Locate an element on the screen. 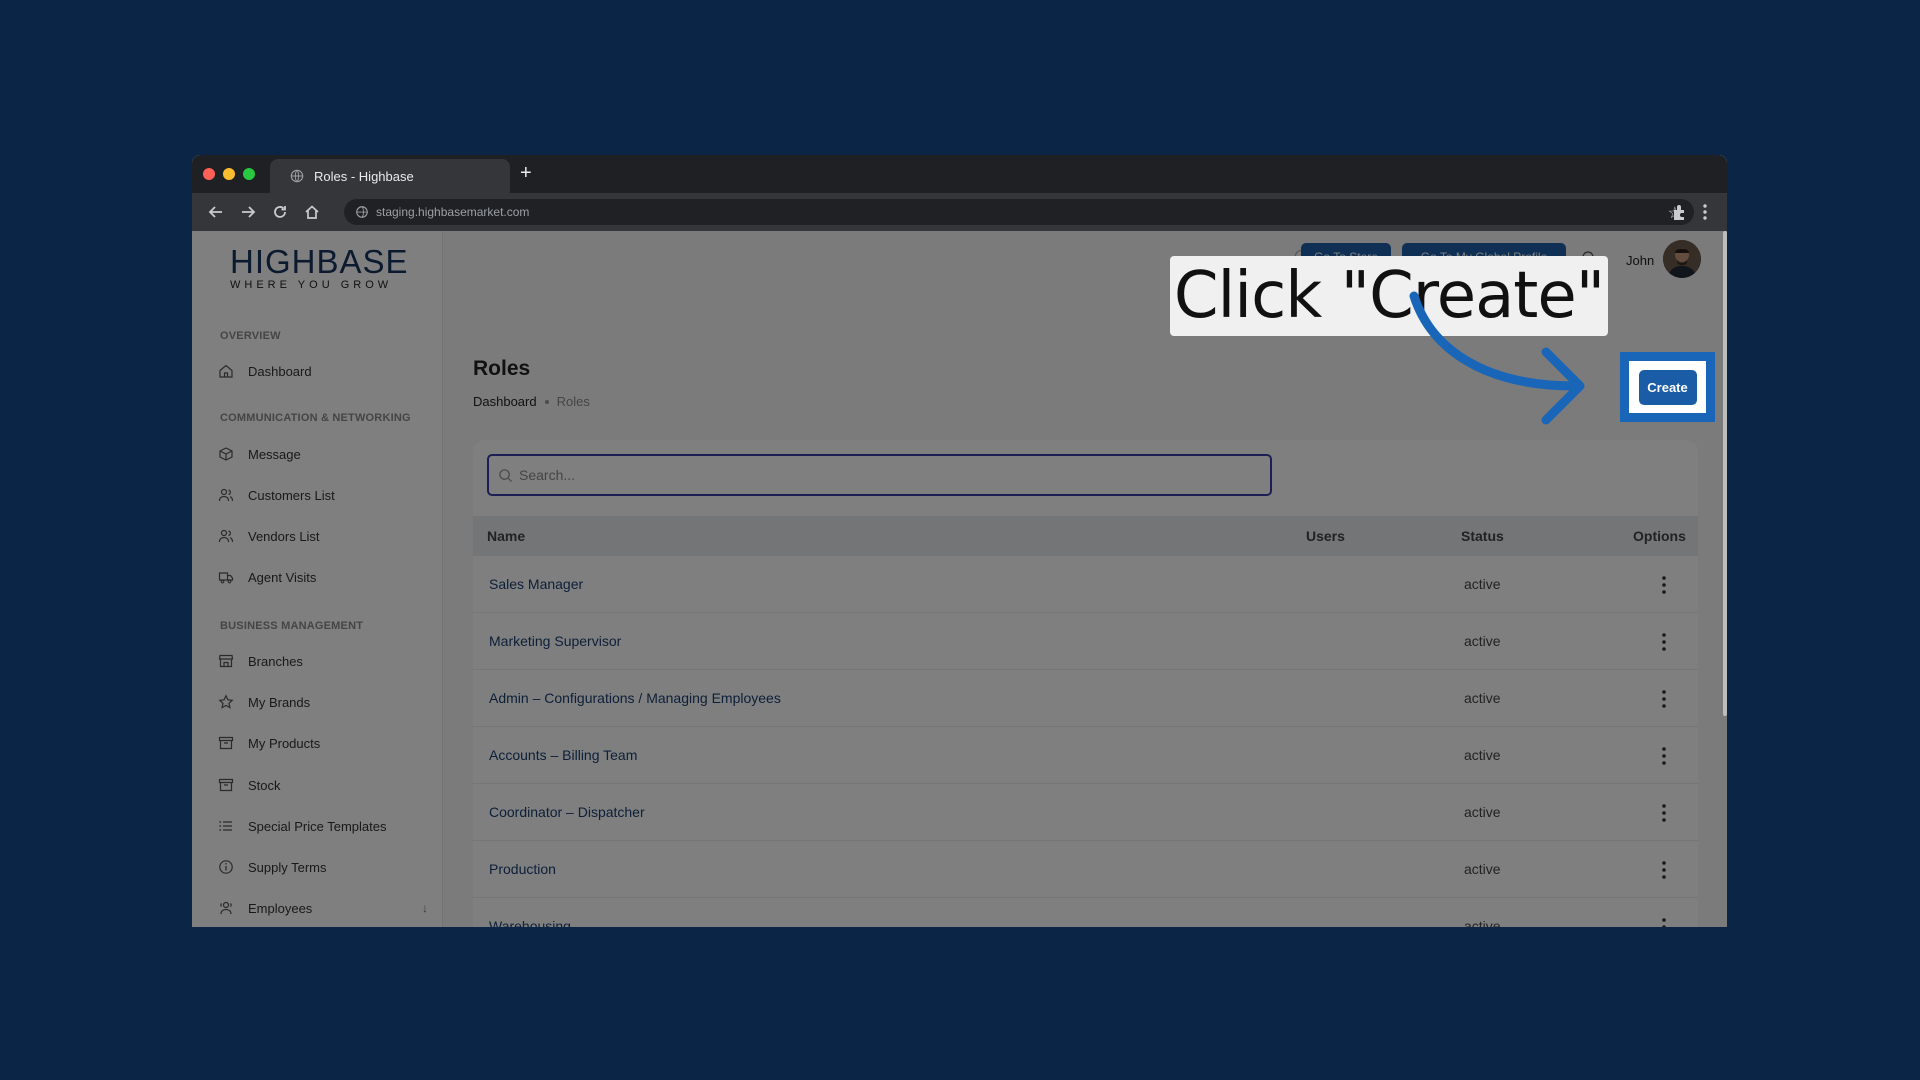 Image resolution: width=1920 pixels, height=1080 pixels. url-field: staging.highbasemarket.com ☆ is located at coordinates (1019, 212).